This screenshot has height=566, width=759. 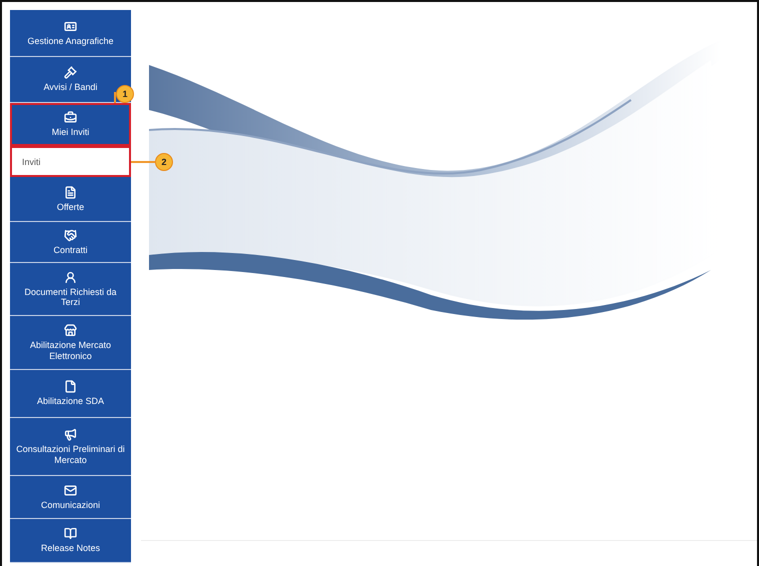 I want to click on leader-line, so click(x=143, y=162).